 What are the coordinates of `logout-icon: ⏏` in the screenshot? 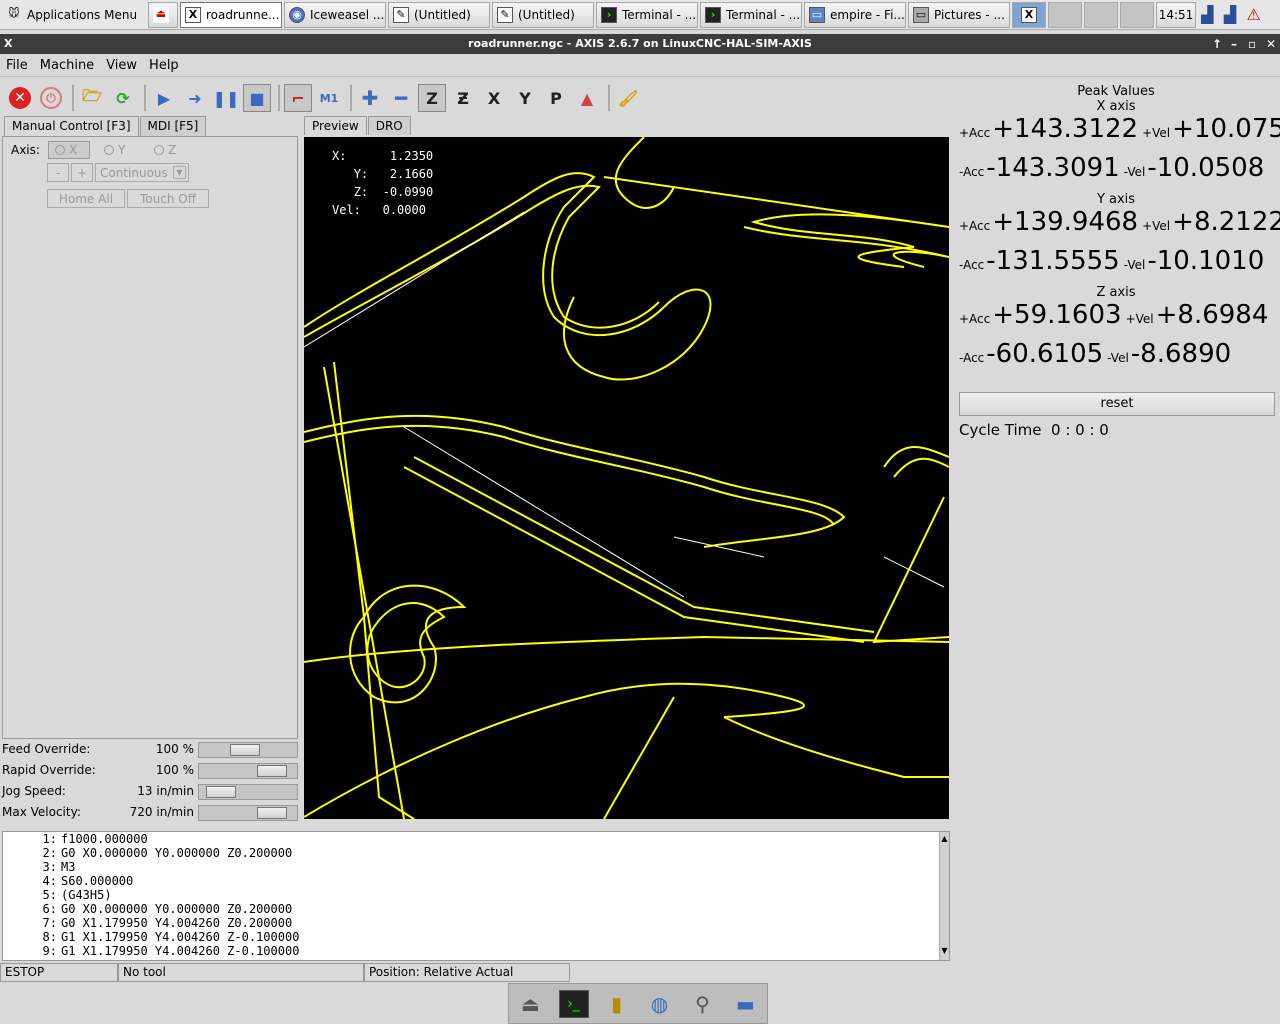 It's located at (161, 14).